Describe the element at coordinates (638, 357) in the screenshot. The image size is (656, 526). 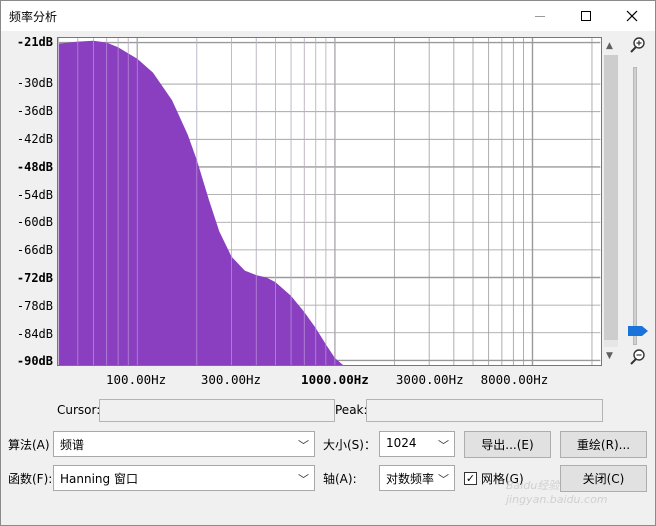
I see `zoom-out-icon` at that location.